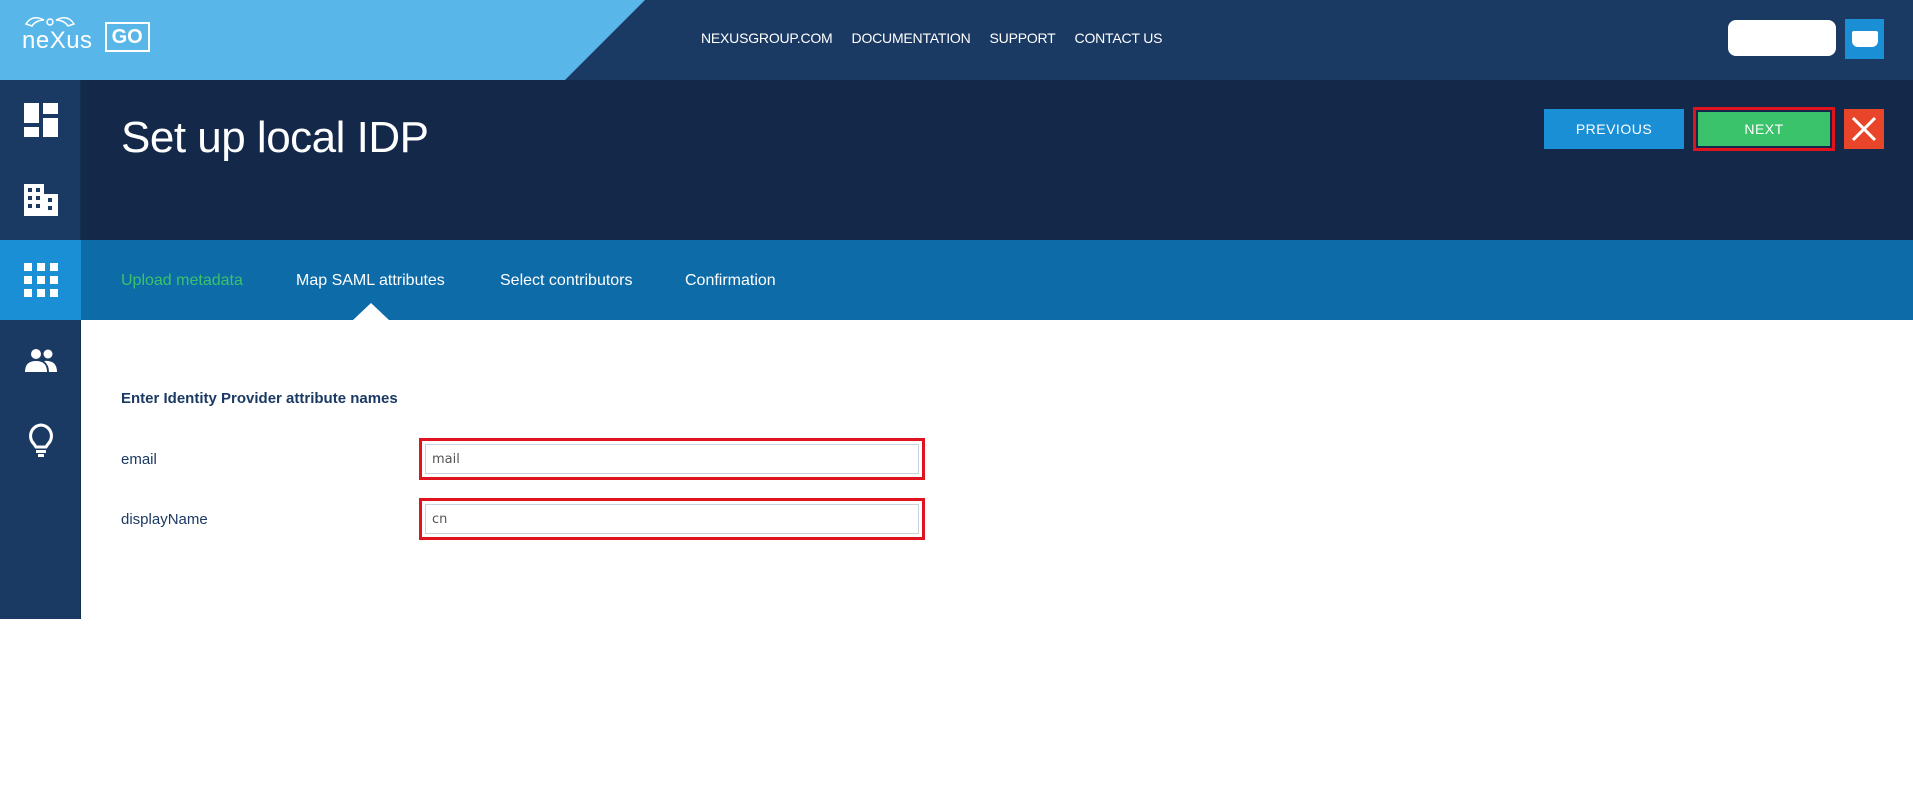 The height and width of the screenshot is (810, 1913). I want to click on sidebar, so click(40, 349).